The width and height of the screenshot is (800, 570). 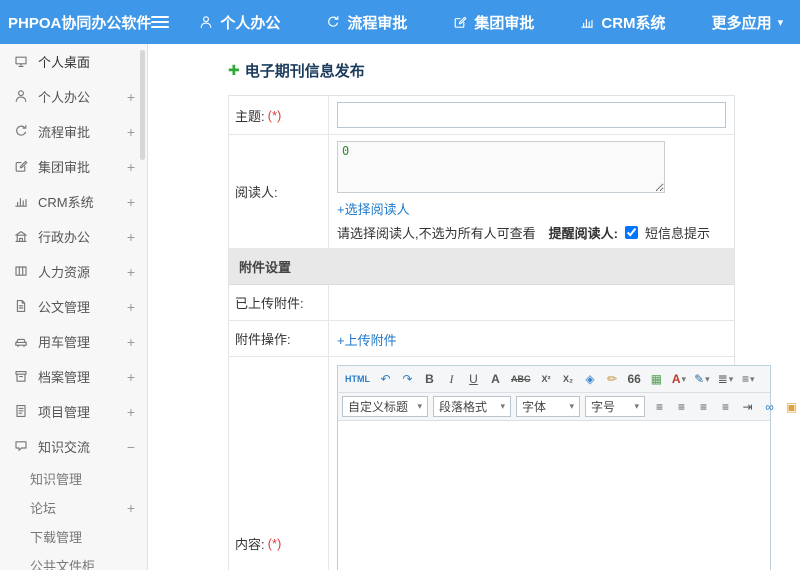 What do you see at coordinates (21, 236) in the screenshot?
I see `building-icon` at bounding box center [21, 236].